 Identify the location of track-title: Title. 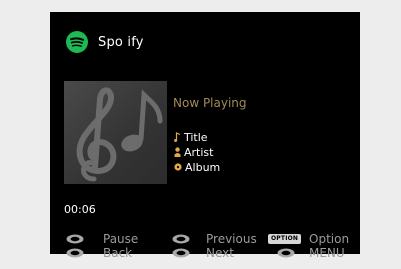
(196, 137).